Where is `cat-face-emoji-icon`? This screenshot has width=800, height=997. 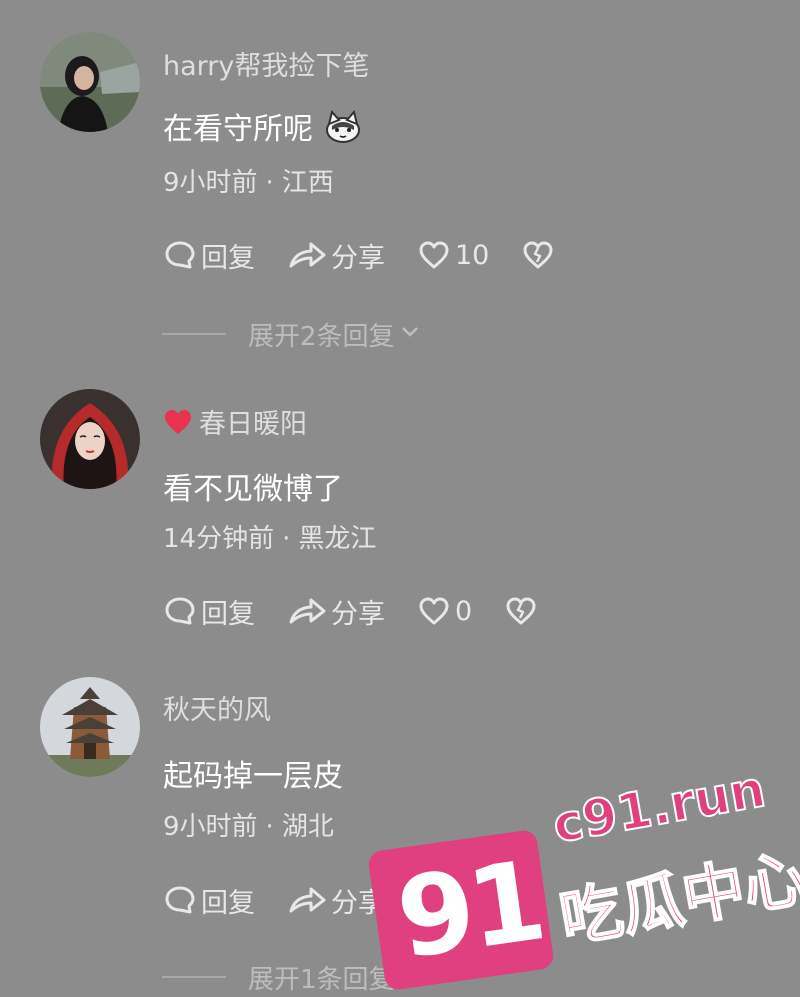 cat-face-emoji-icon is located at coordinates (343, 126).